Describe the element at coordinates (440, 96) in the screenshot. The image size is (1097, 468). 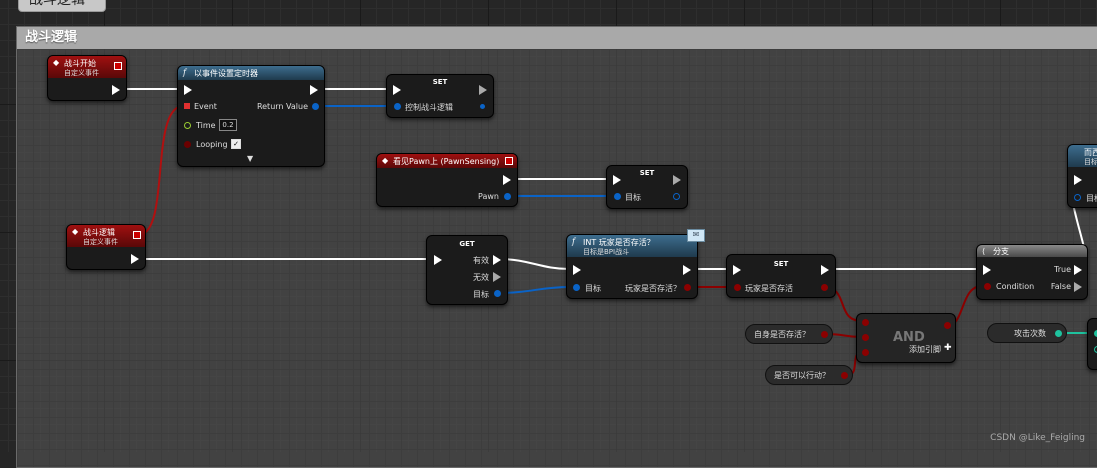
I see `node-set-control-logic: SET 控制战斗逻辑` at that location.